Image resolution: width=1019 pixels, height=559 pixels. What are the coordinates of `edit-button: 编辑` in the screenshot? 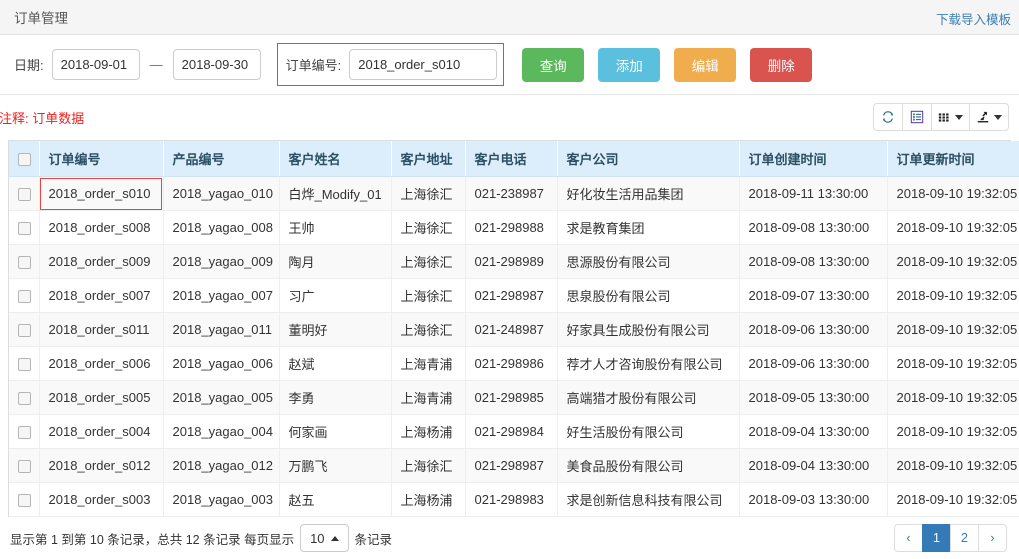 It's located at (705, 64).